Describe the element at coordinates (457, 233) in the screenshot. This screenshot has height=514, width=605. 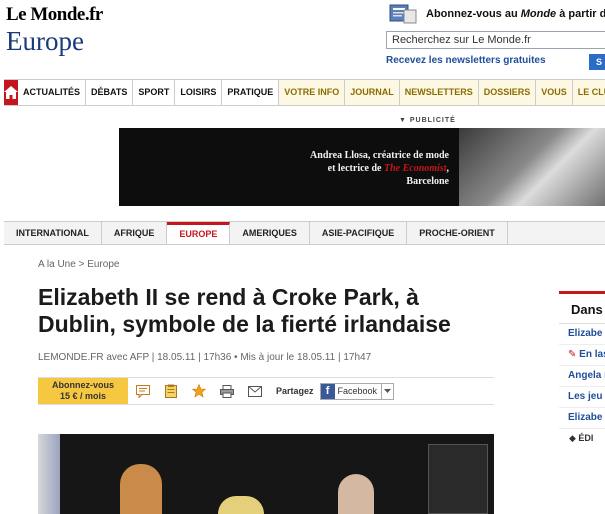
I see `tab-proche-orient: PROCHE-ORIENT` at that location.